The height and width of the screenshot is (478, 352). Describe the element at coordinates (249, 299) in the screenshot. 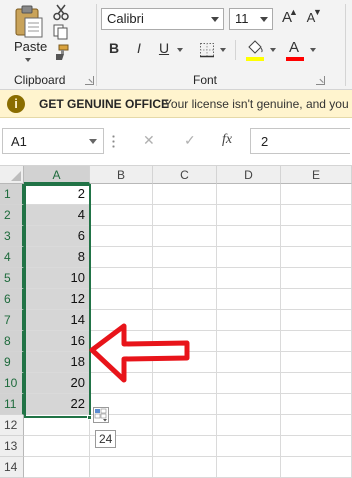

I see `cell-d6` at that location.